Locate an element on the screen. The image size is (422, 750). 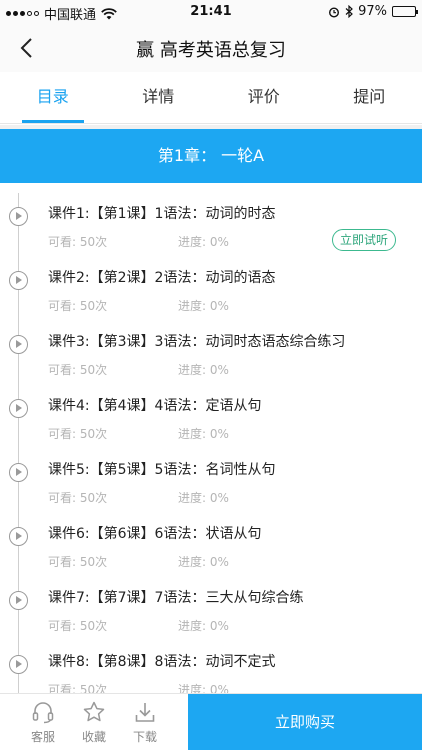
customer-service-button: 客服 is located at coordinates (43, 722).